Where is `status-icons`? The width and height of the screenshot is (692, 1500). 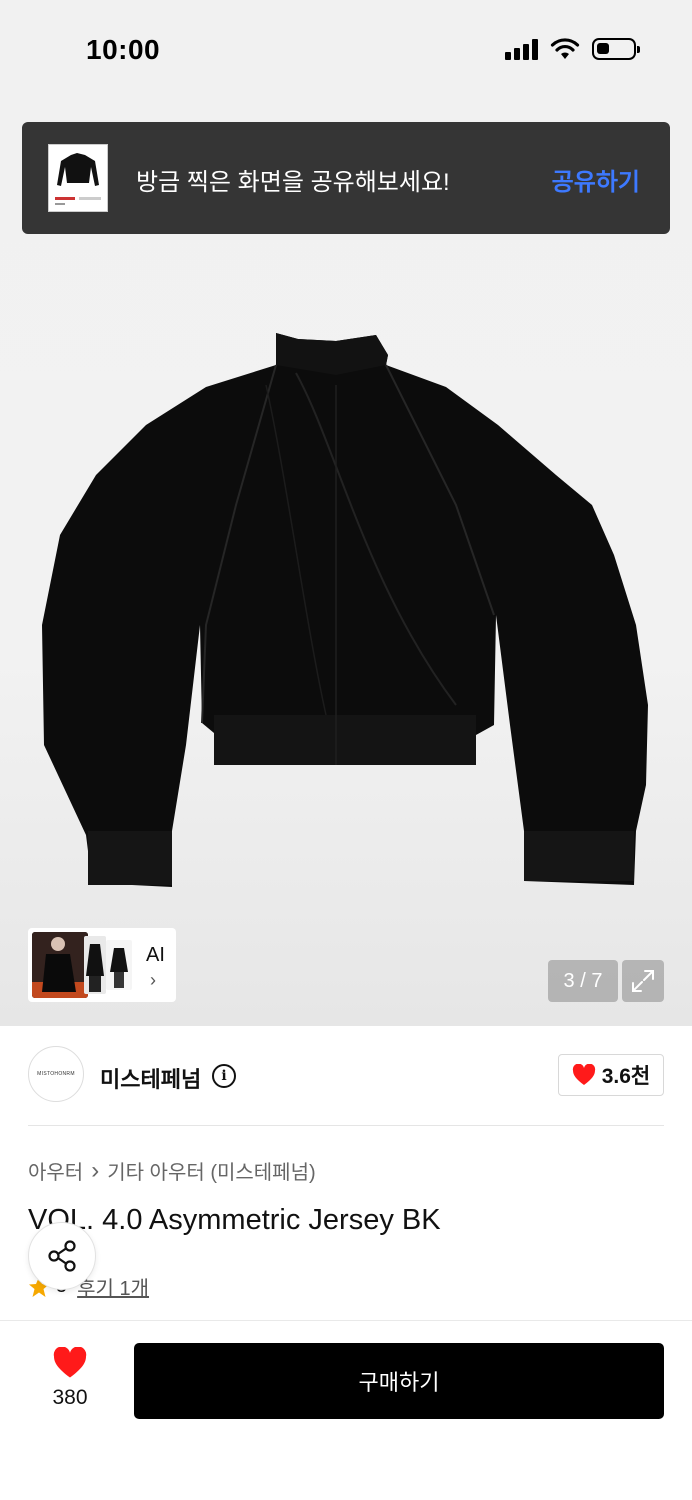 status-icons is located at coordinates (572, 49).